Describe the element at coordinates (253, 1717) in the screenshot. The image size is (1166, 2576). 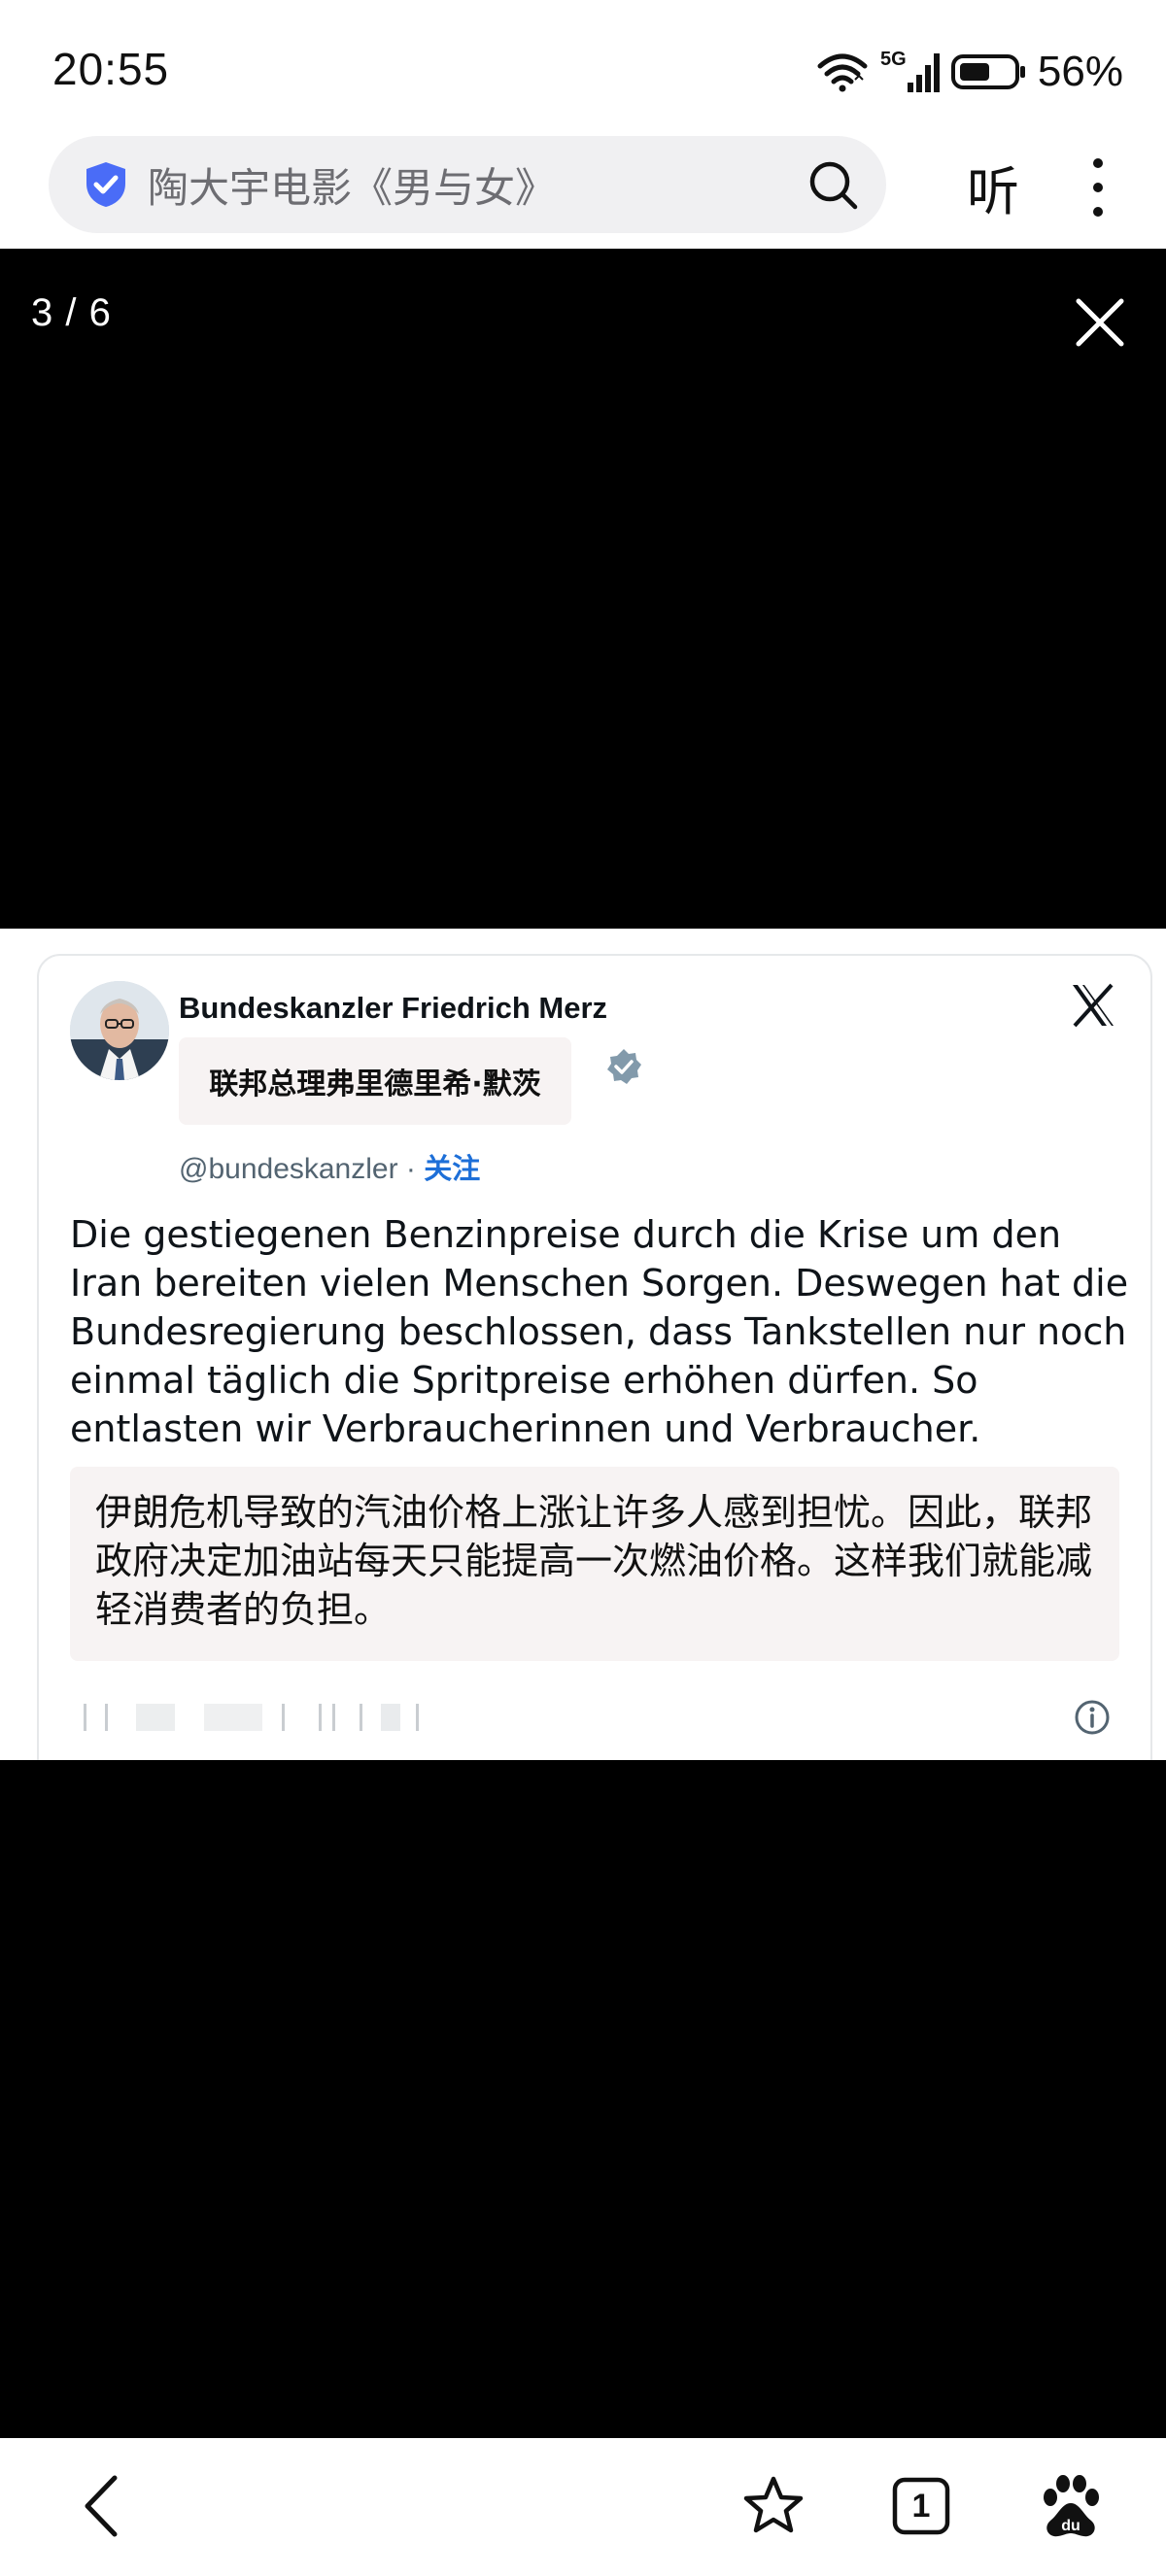
I see `blurred-timestamp` at that location.